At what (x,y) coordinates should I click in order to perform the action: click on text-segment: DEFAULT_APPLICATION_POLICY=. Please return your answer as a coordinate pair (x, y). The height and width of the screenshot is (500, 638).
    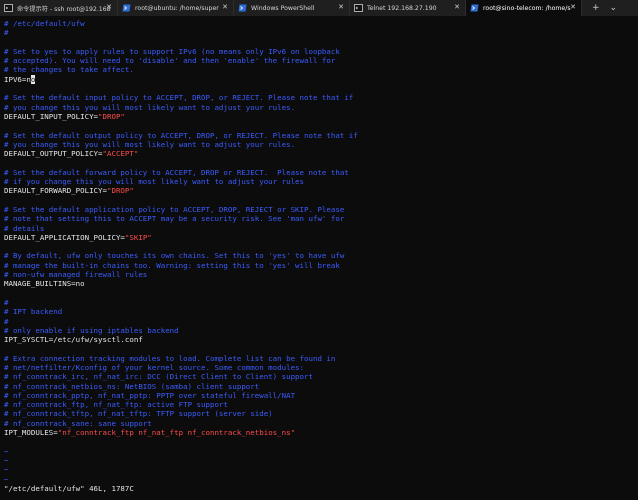
    Looking at the image, I should click on (64, 237).